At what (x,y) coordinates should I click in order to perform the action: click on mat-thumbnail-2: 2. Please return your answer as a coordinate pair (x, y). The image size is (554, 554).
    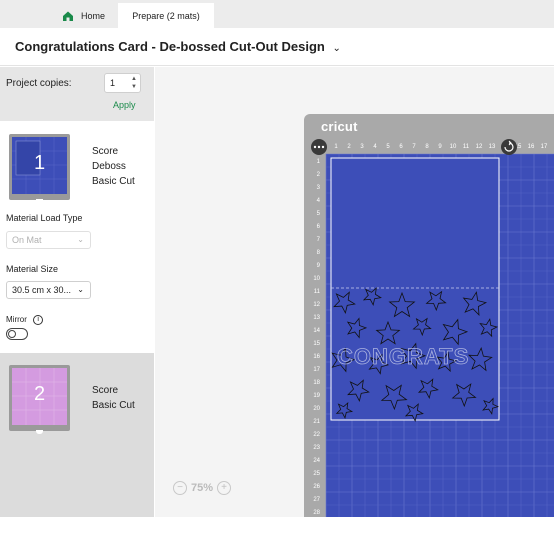
    Looking at the image, I should click on (39, 399).